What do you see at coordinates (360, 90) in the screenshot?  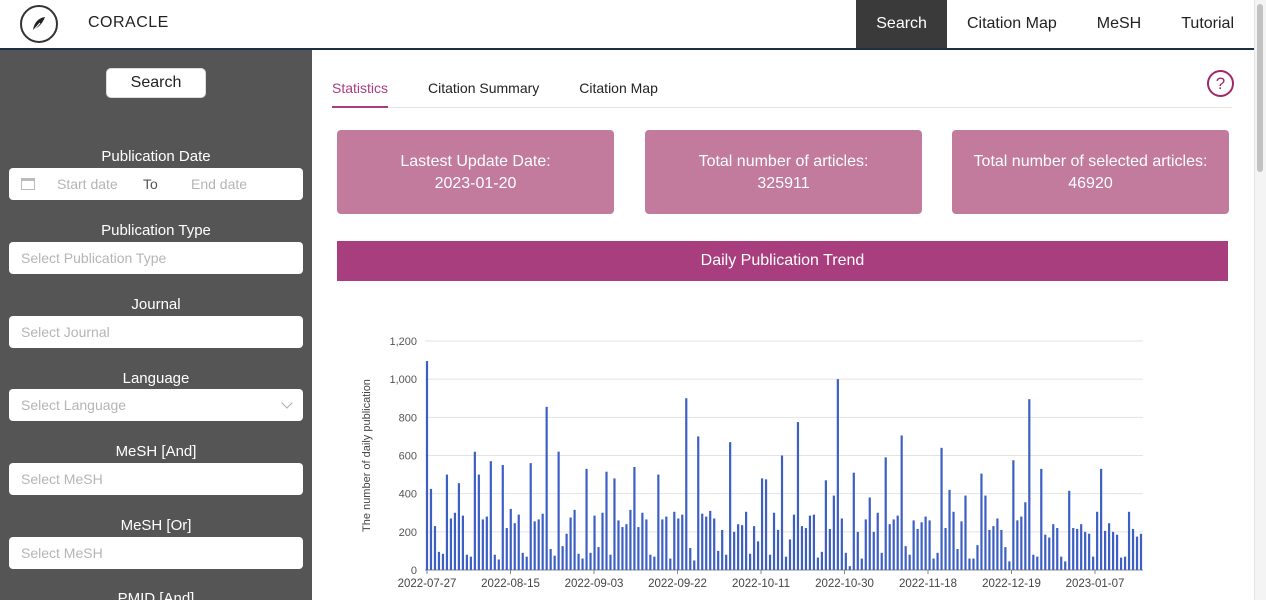 I see `tab-statistics: Statistics` at bounding box center [360, 90].